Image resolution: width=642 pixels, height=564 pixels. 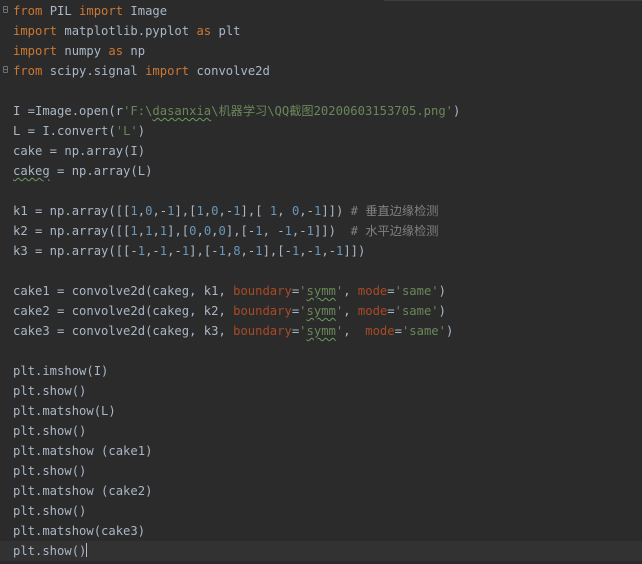 I want to click on code-line: from scipy.signal import convolve2d, so click(x=327, y=71).